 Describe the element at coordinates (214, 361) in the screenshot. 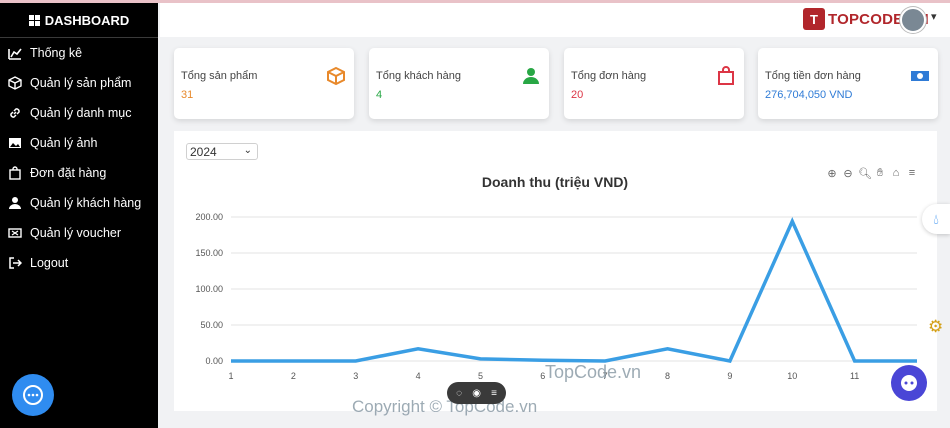

I see `y-tick-label: 0.00` at that location.